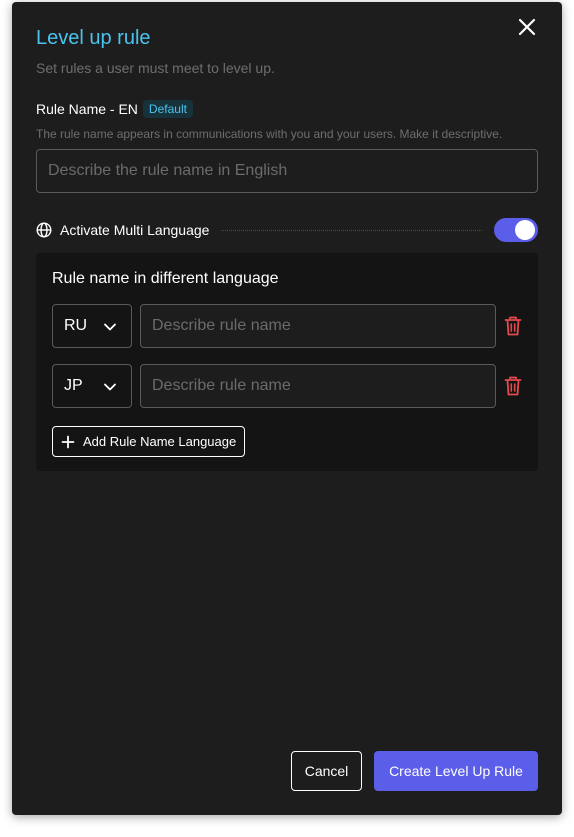 The image size is (574, 837). I want to click on dialog-subtitle: Set rules a user must meet to level up., so click(155, 68).